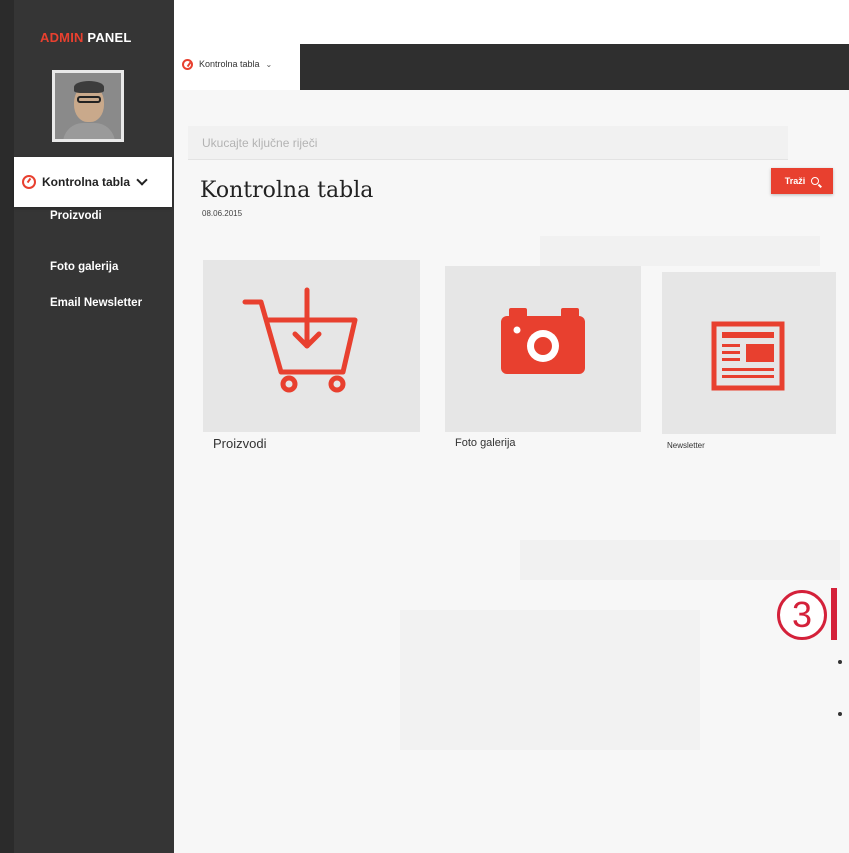 The image size is (849, 853). Describe the element at coordinates (86, 37) in the screenshot. I see `brand-logo: ADMIN PANEL` at that location.